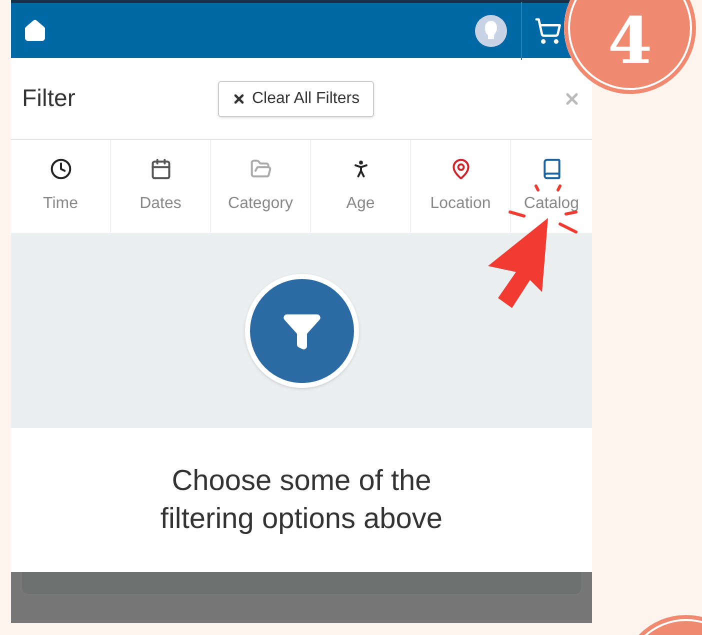 The height and width of the screenshot is (635, 702). I want to click on clear-filters-button: Clear All Filters, so click(296, 98).